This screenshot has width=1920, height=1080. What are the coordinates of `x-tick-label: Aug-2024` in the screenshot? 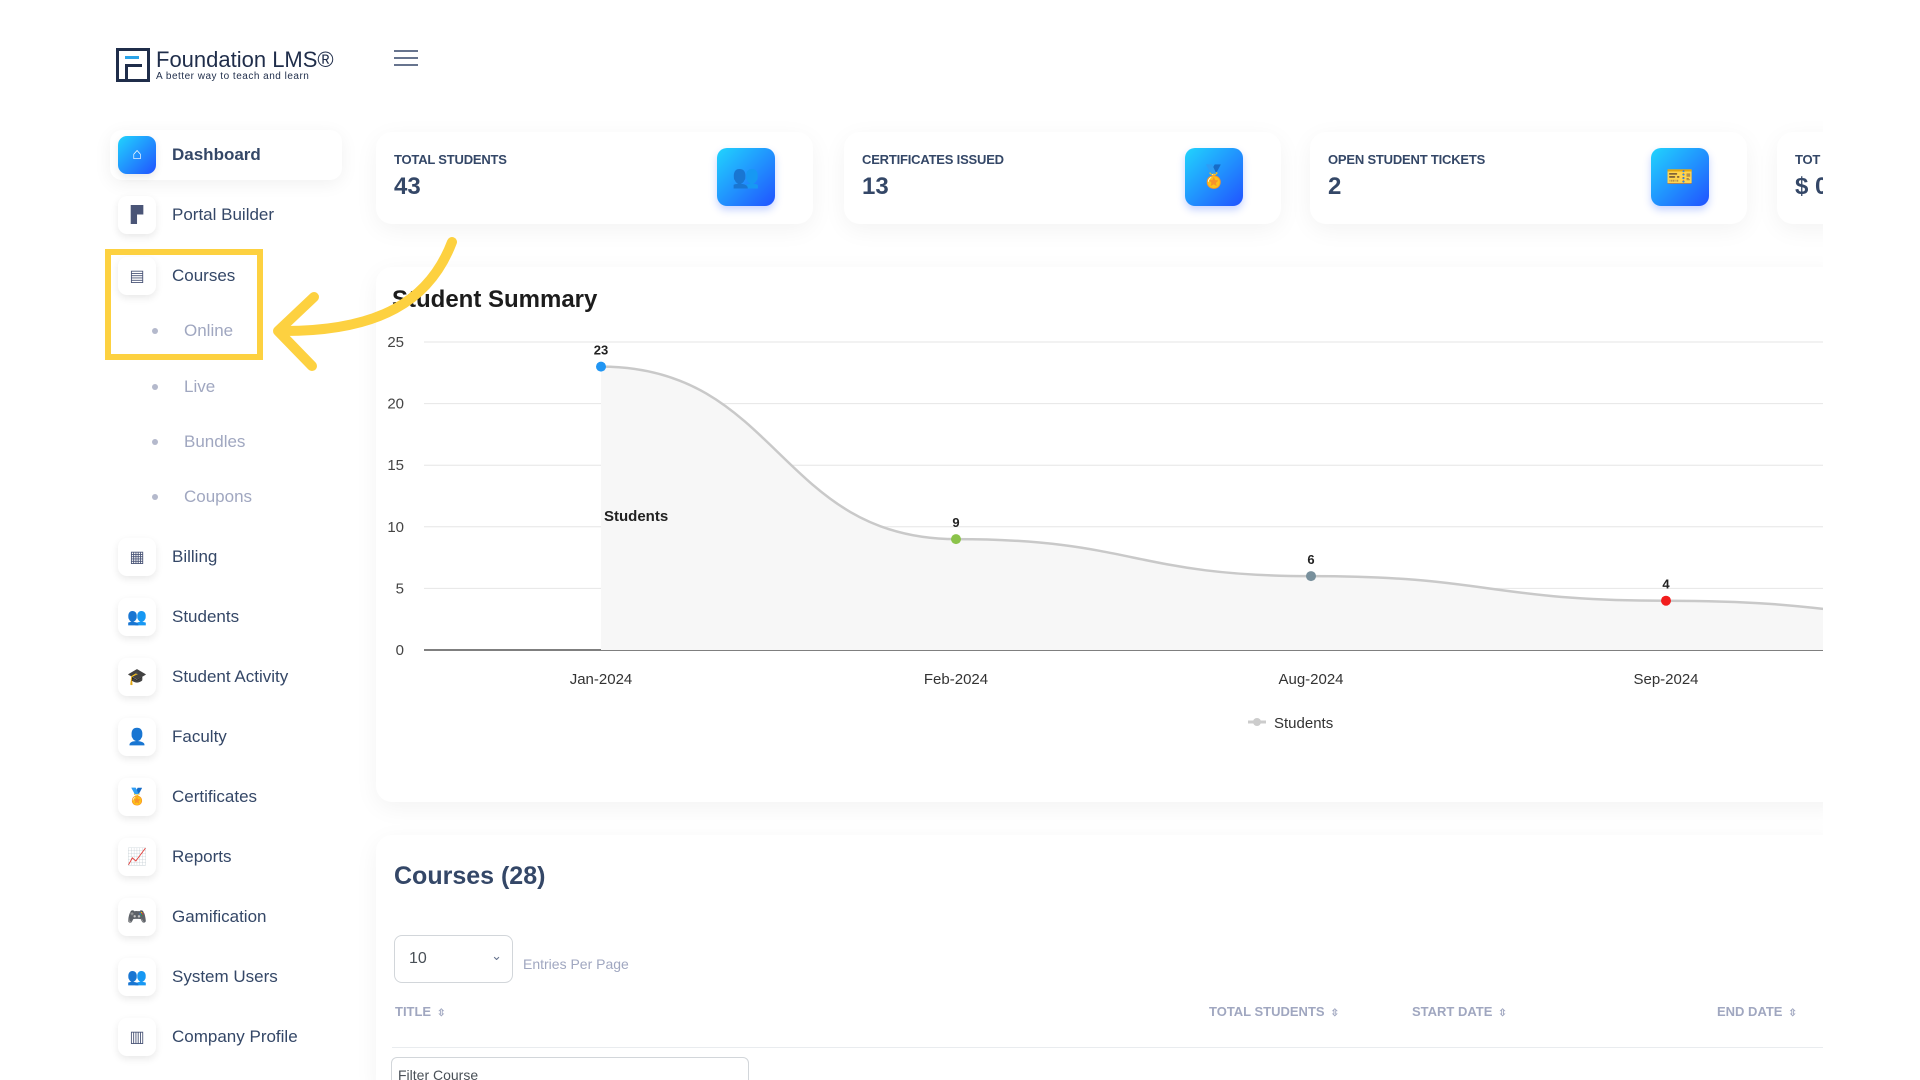 It's located at (1310, 679).